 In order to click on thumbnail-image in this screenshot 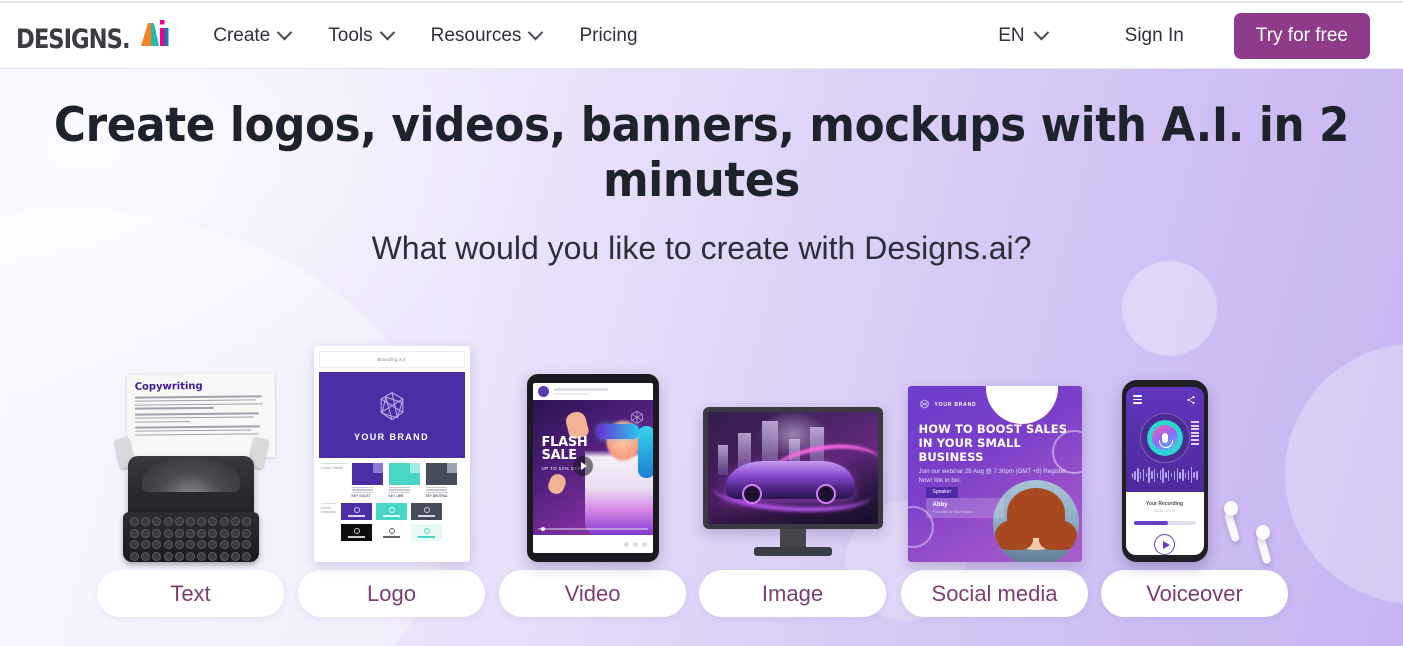, I will do `click(792, 484)`.